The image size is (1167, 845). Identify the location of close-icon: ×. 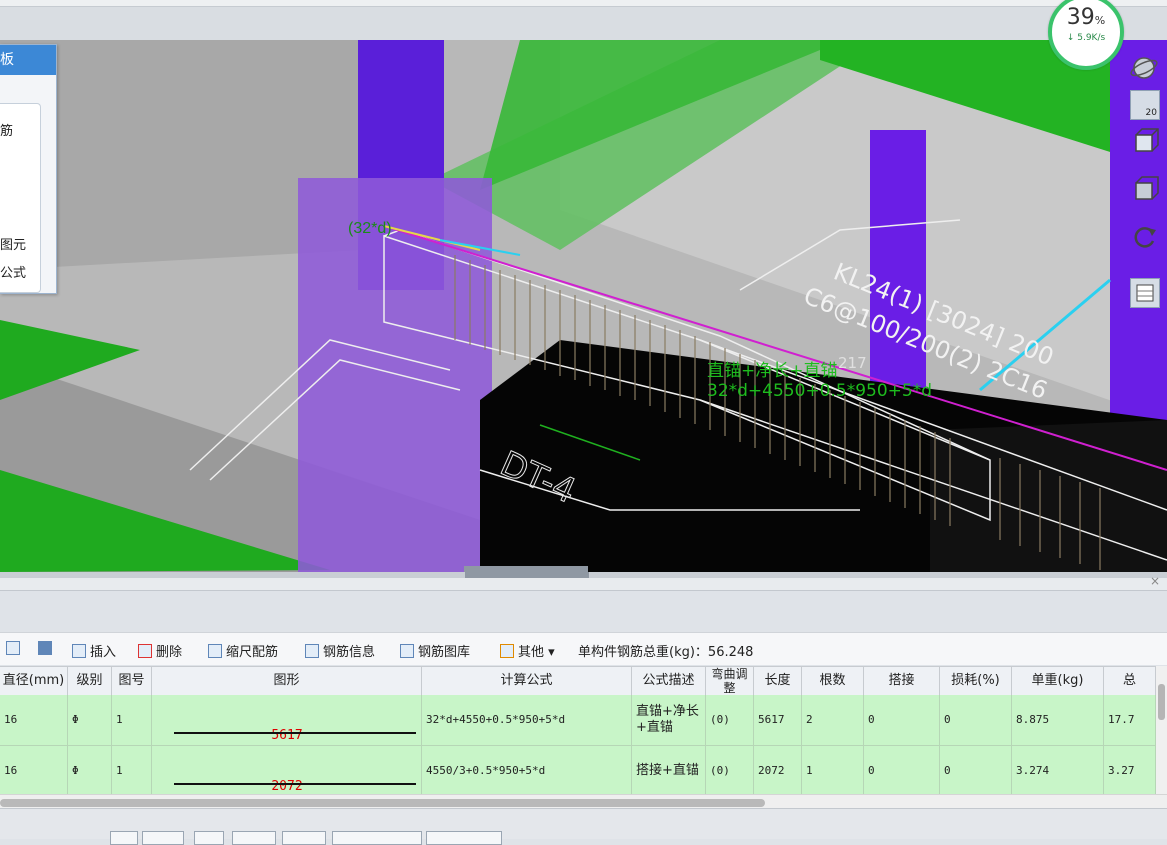
(1155, 581).